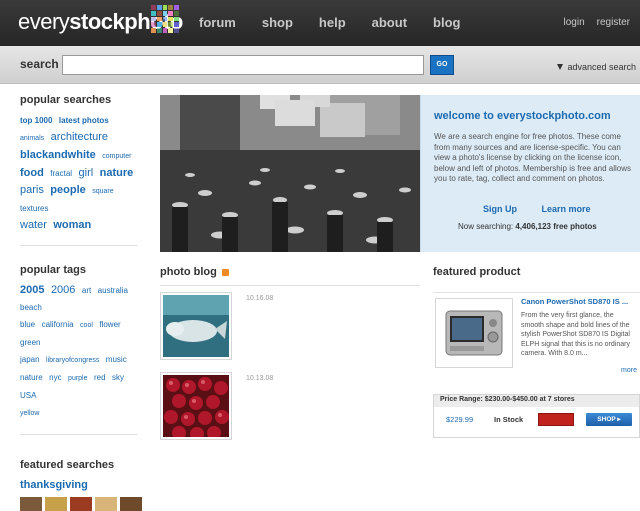  Describe the element at coordinates (332, 22) in the screenshot. I see `nav-help: help` at that location.